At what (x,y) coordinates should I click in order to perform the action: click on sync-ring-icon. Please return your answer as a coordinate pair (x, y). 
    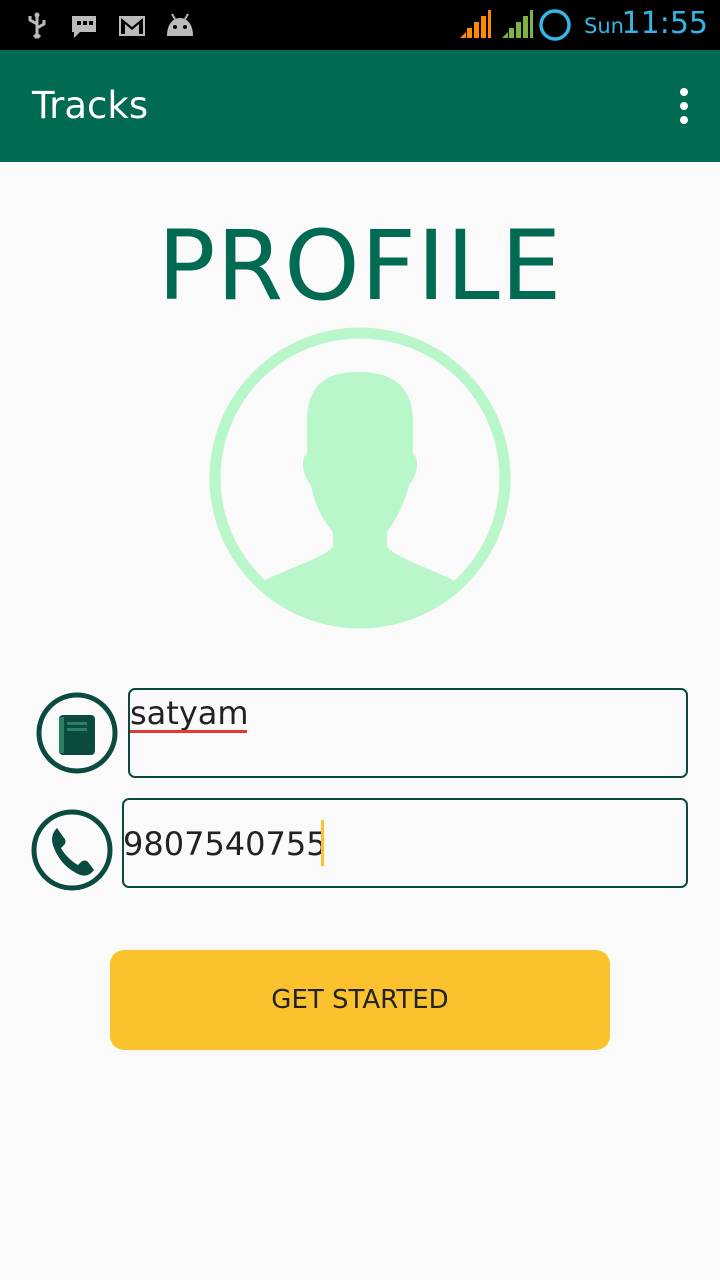
    Looking at the image, I should click on (555, 25).